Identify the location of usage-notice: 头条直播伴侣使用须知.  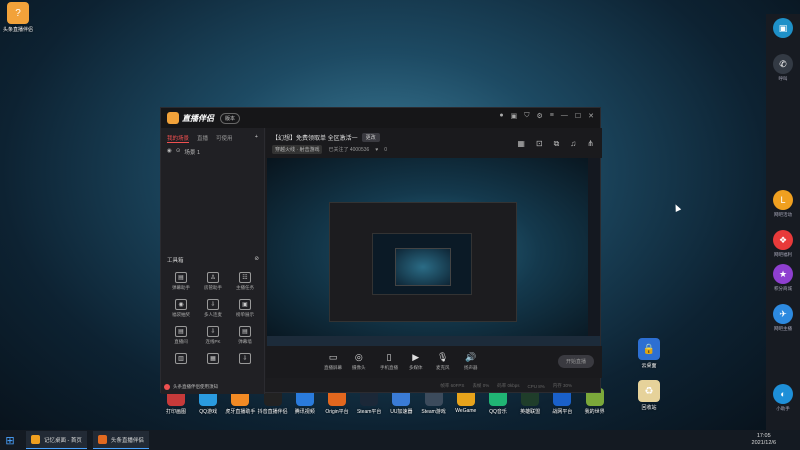
(191, 387).